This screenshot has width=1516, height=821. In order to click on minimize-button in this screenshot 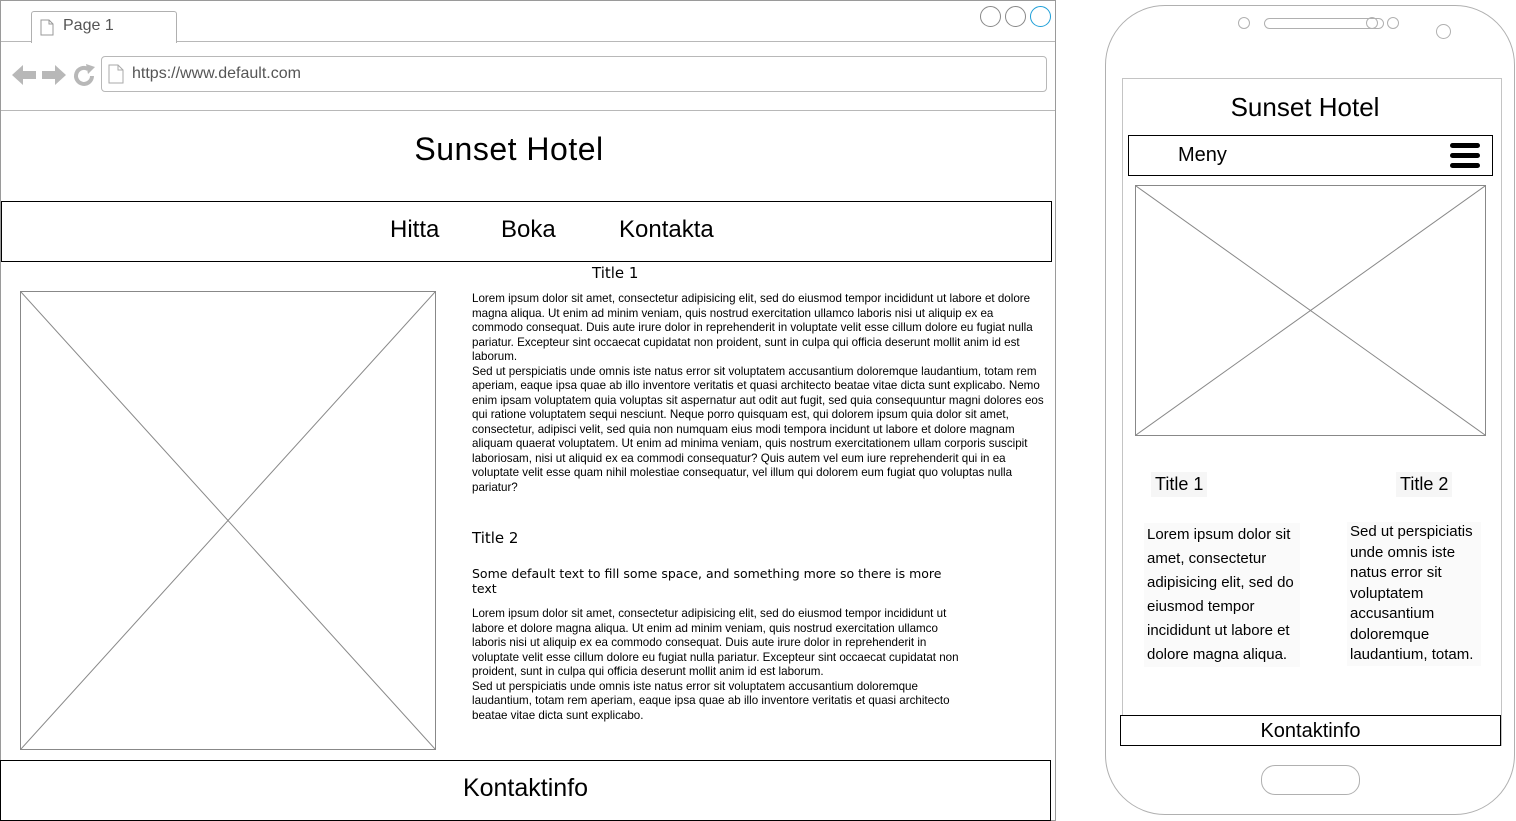, I will do `click(990, 16)`.